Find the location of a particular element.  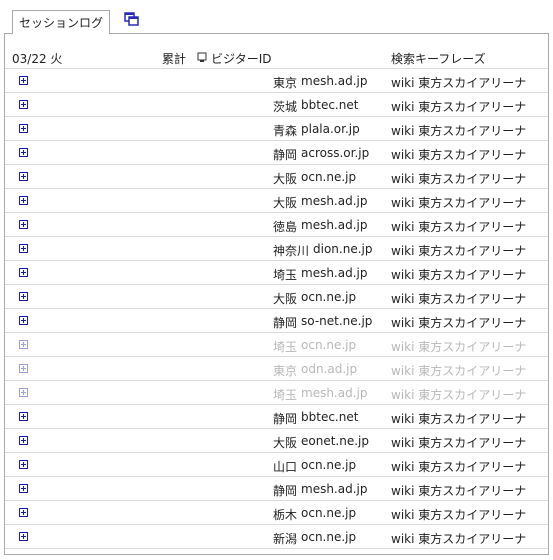

header-date: 03/22 火 is located at coordinates (37, 59).